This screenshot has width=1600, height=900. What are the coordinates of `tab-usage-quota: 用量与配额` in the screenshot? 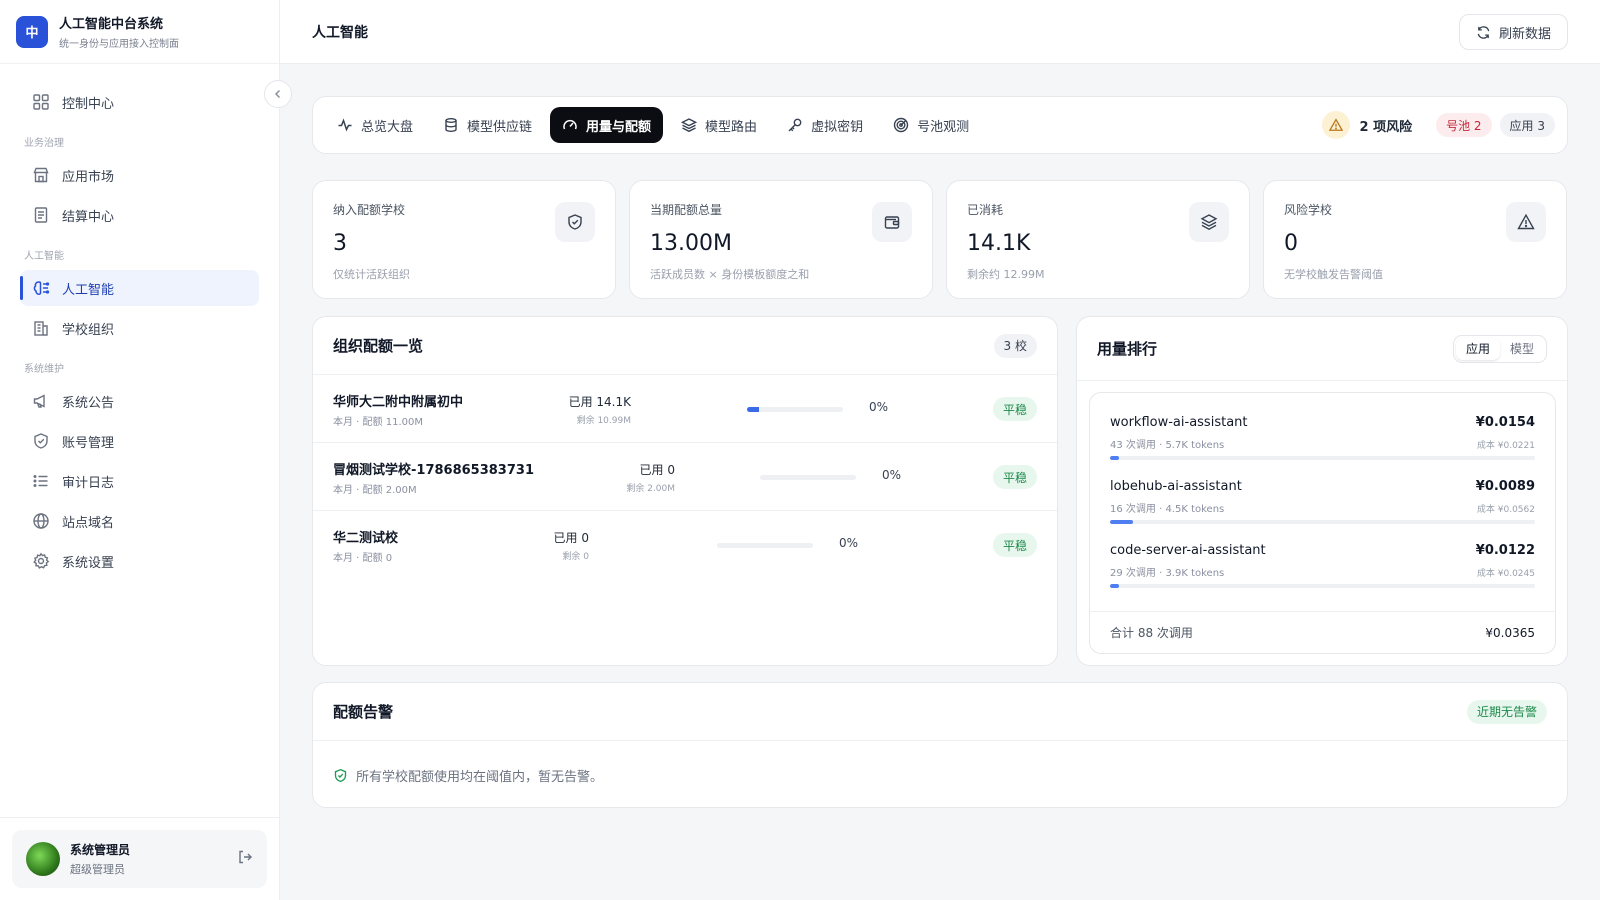 It's located at (607, 125).